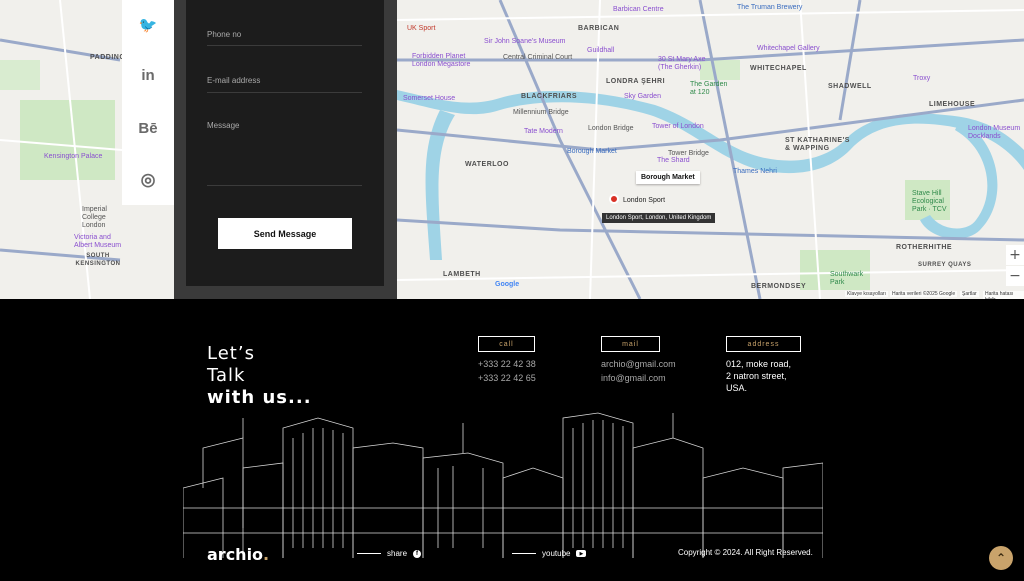 The image size is (1024, 581). What do you see at coordinates (933, 202) in the screenshot?
I see `map-label-stave-hill: Stave Hill Ecological Park · TCV` at bounding box center [933, 202].